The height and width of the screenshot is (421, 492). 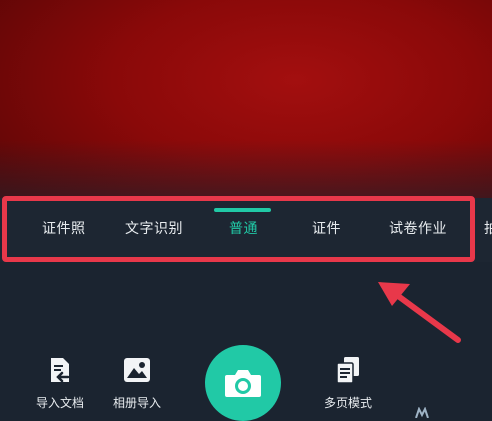 I want to click on shutter-button, so click(x=243, y=383).